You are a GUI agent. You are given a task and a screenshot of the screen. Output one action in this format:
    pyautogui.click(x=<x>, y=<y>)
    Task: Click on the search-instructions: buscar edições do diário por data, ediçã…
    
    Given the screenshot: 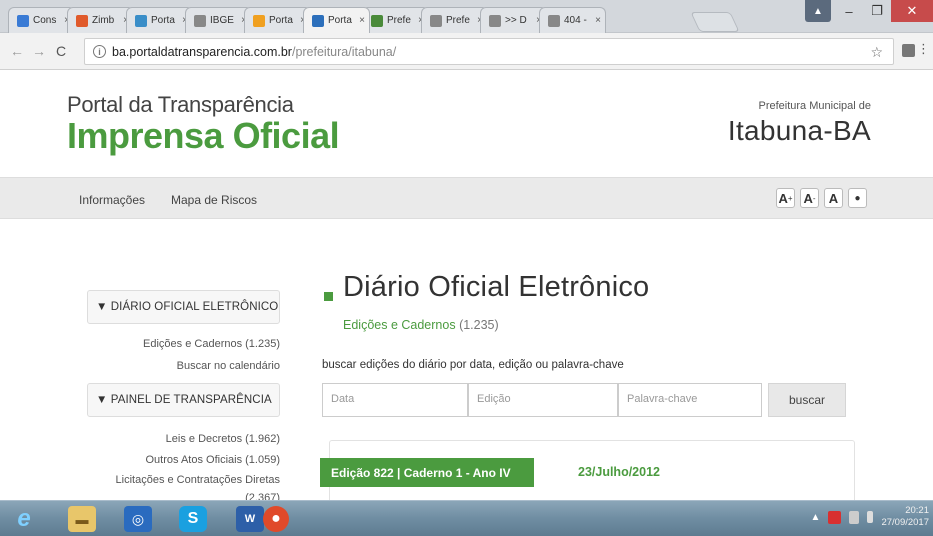 What is the action you would take?
    pyautogui.click(x=473, y=365)
    